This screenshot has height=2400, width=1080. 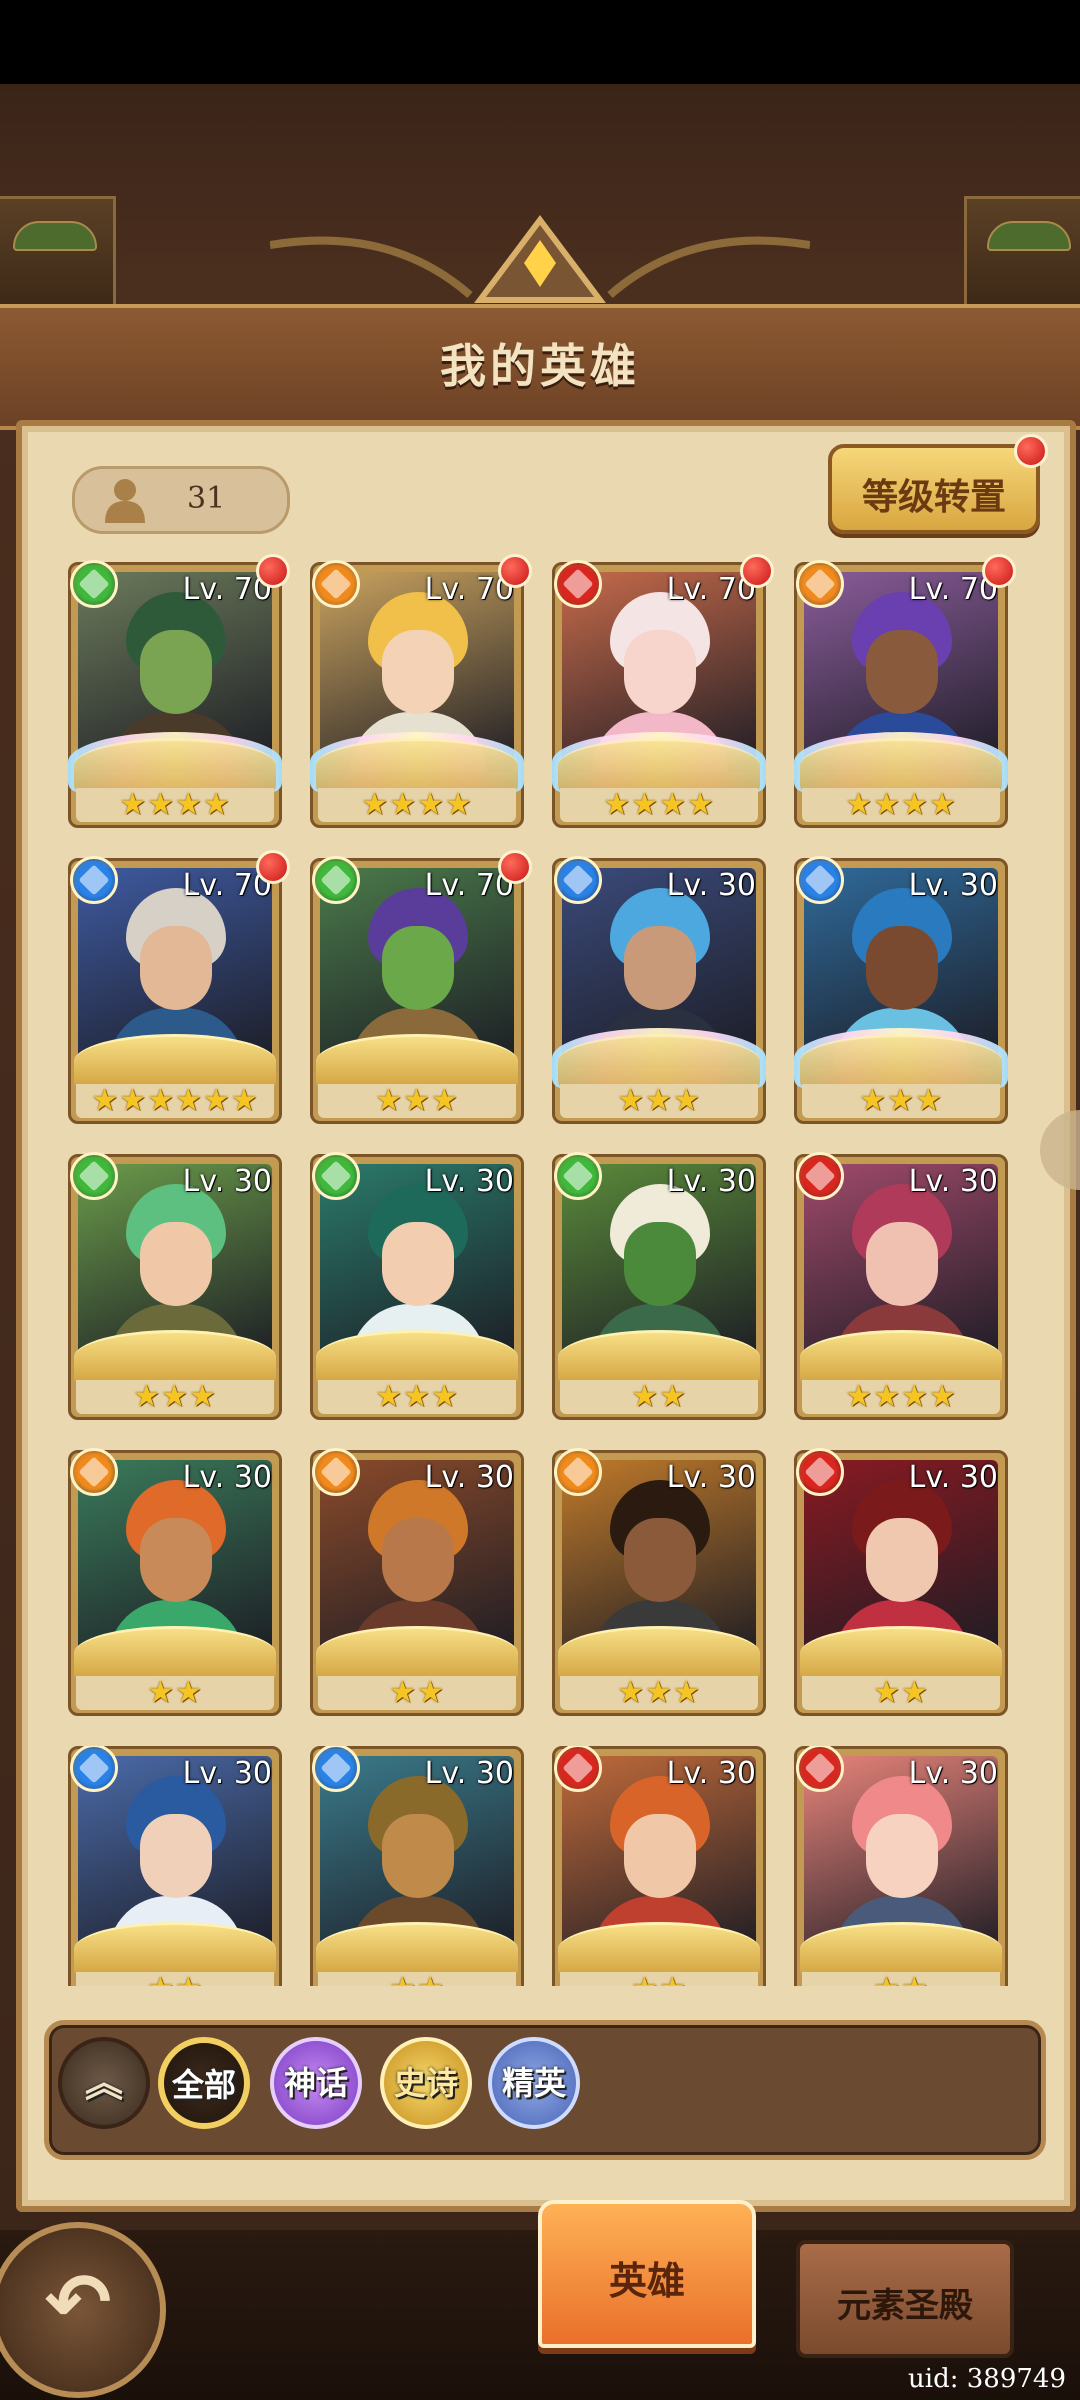 I want to click on hero-count: 31, so click(x=181, y=500).